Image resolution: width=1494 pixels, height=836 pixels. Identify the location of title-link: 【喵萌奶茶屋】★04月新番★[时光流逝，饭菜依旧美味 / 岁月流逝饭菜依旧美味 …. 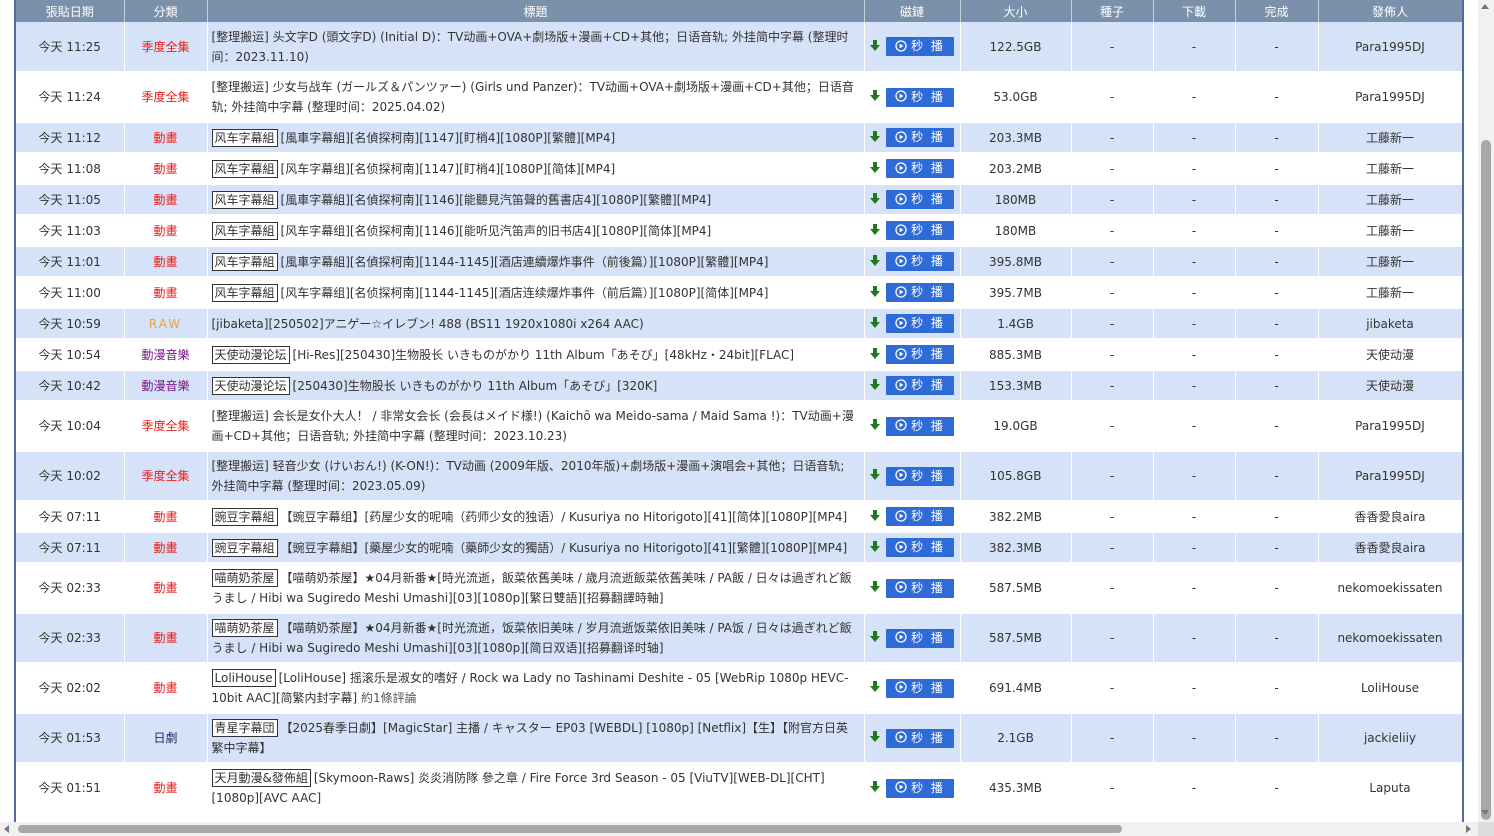
(532, 638).